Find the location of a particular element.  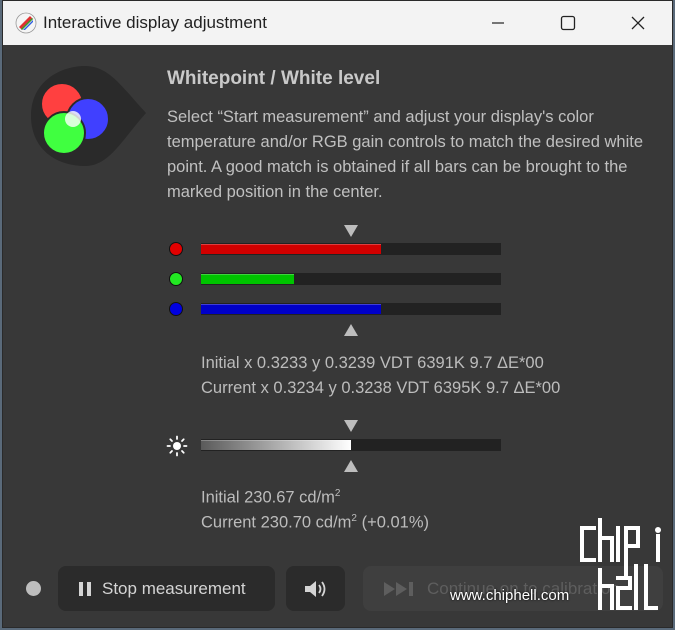

window-title: Interactive display adjustment is located at coordinates (155, 22).